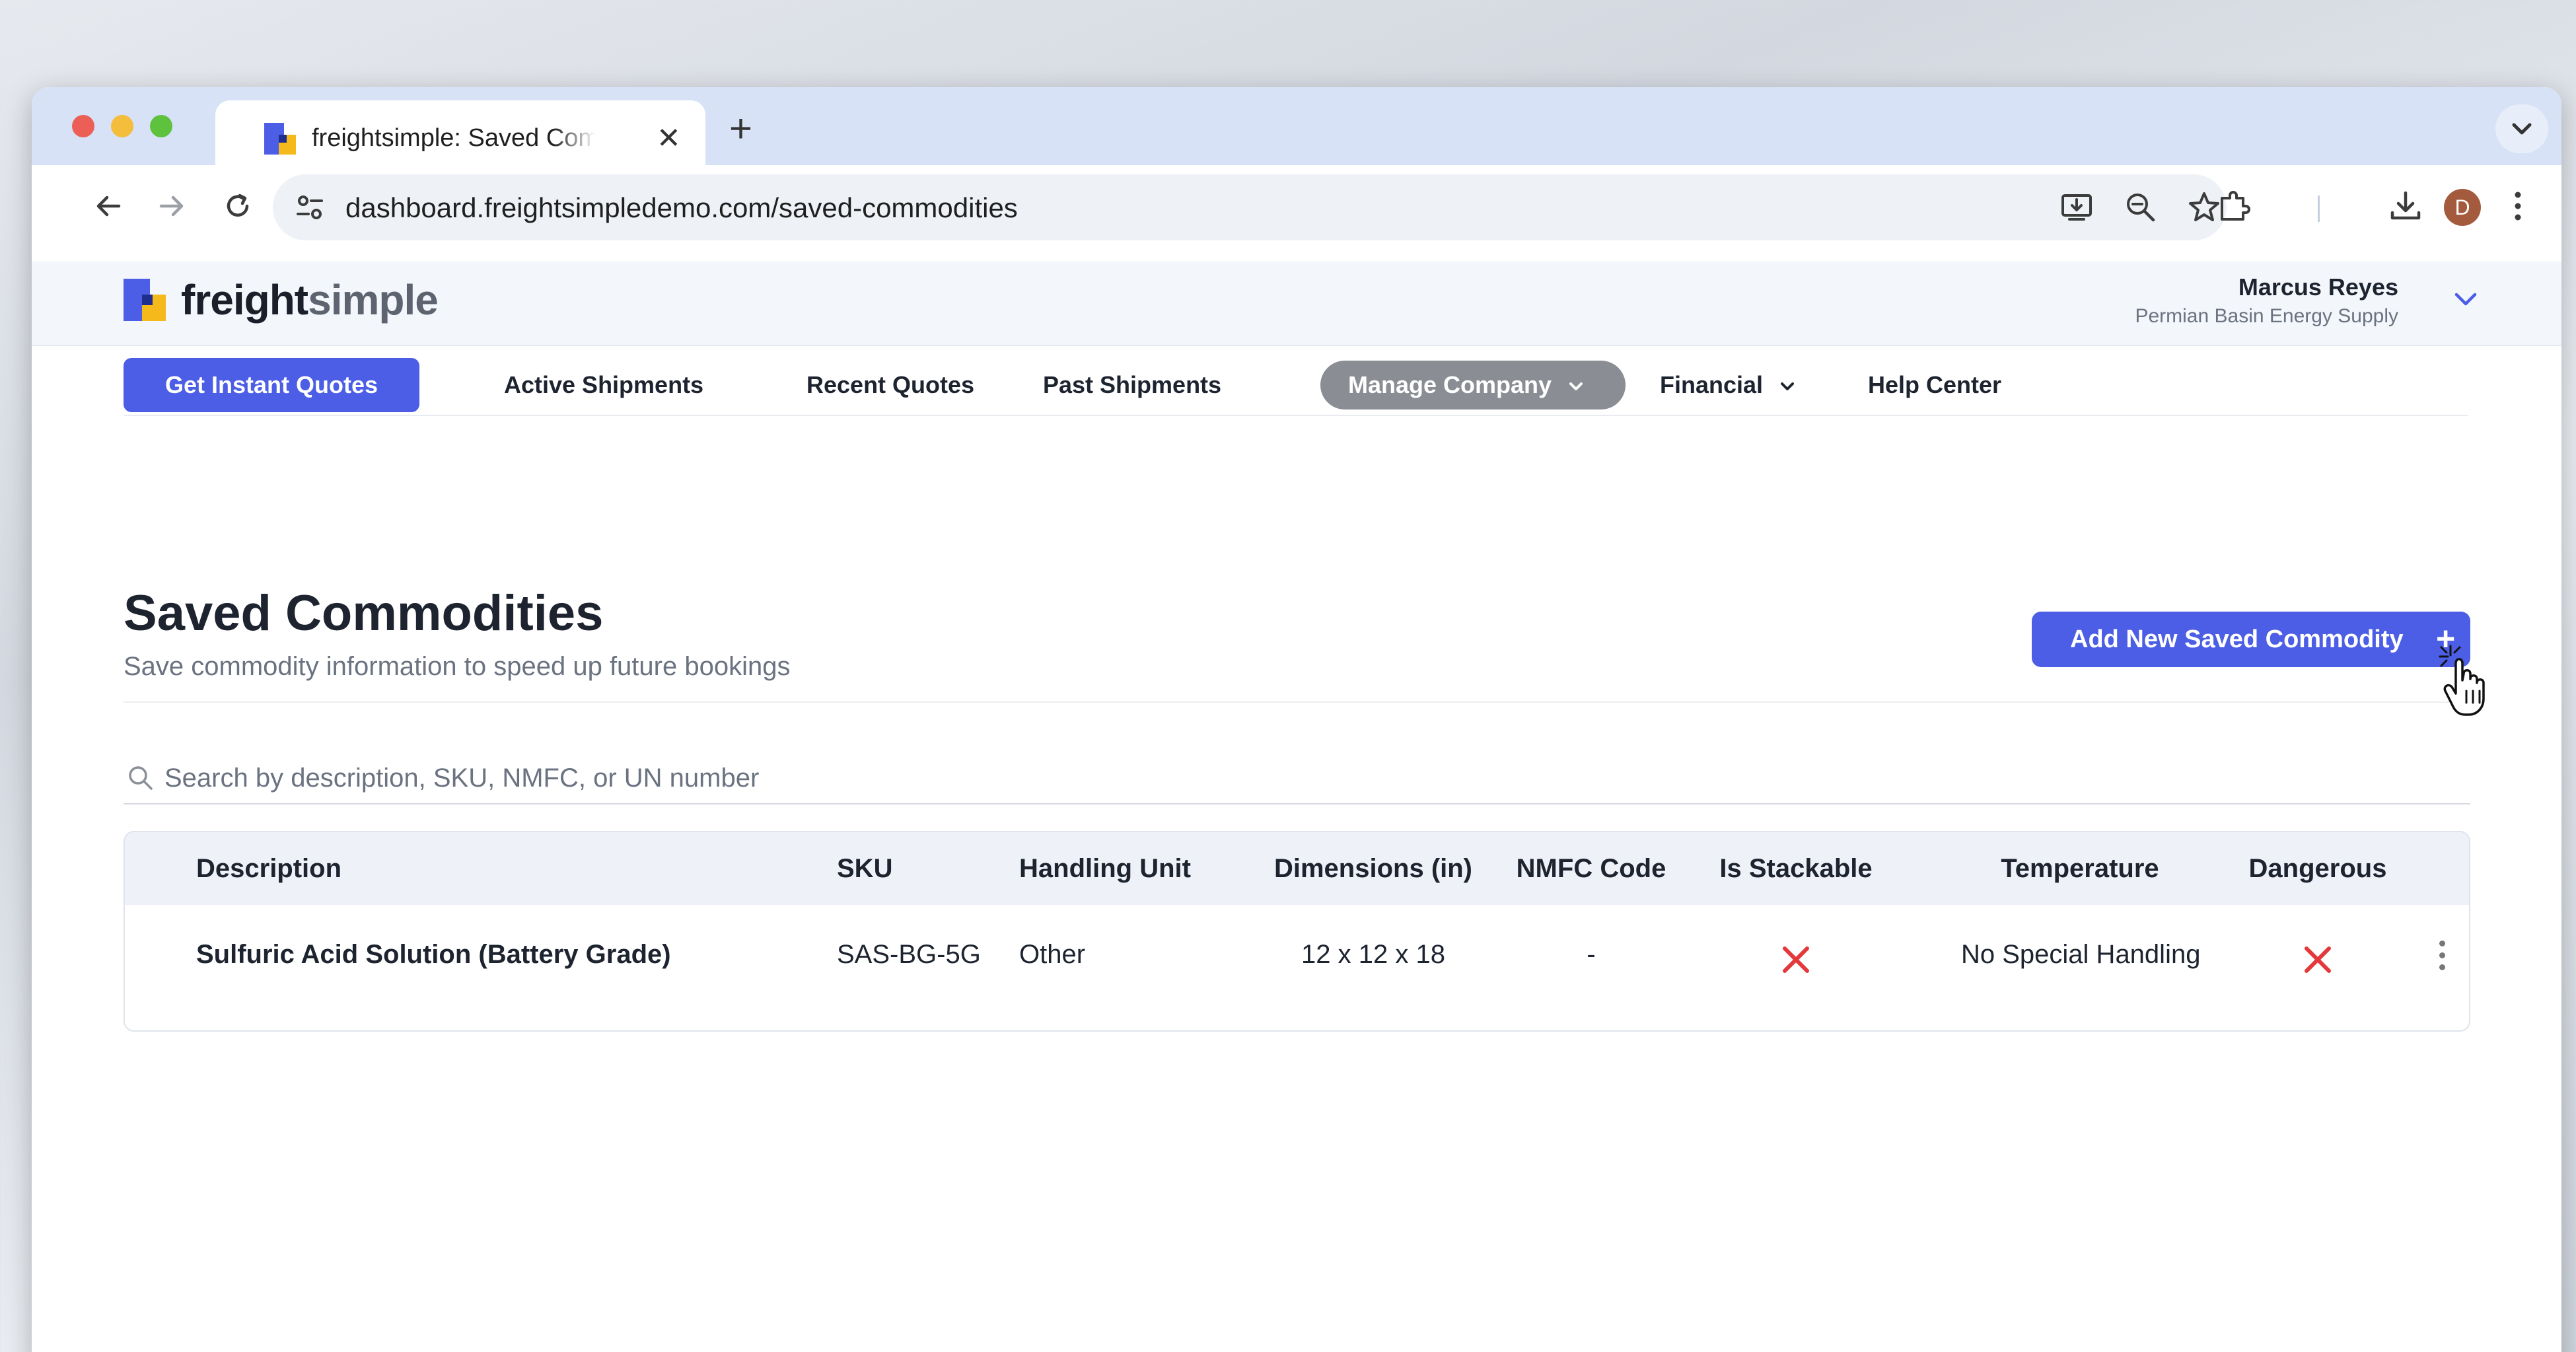 This screenshot has width=2576, height=1352. I want to click on column-header-description: Description, so click(269, 868).